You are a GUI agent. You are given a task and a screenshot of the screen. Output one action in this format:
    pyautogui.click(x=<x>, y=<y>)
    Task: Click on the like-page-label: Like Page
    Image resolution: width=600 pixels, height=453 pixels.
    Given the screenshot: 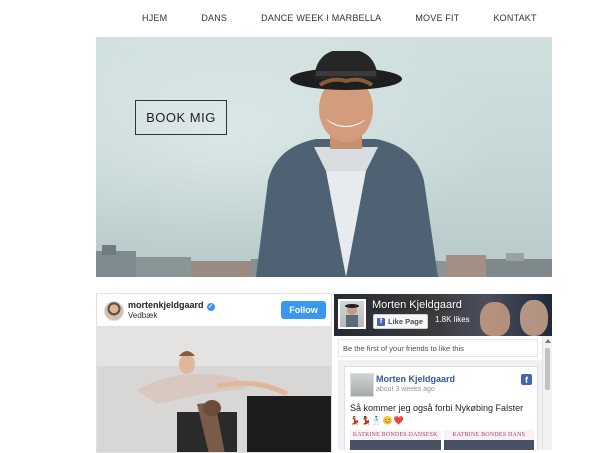 What is the action you would take?
    pyautogui.click(x=406, y=321)
    